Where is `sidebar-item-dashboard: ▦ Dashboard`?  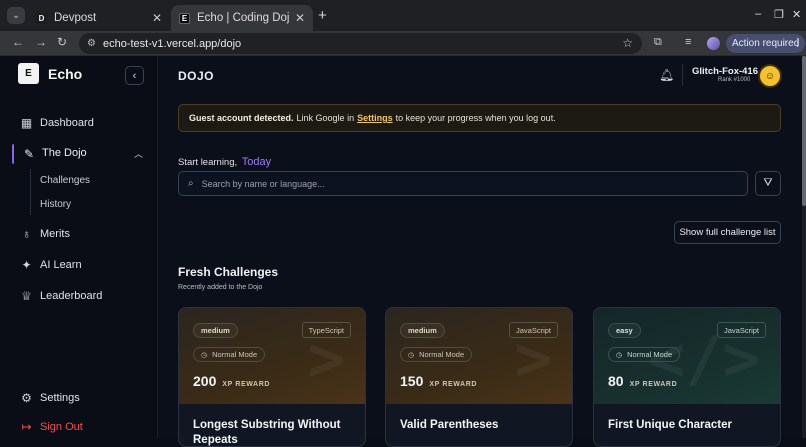 sidebar-item-dashboard: ▦ Dashboard is located at coordinates (57, 123).